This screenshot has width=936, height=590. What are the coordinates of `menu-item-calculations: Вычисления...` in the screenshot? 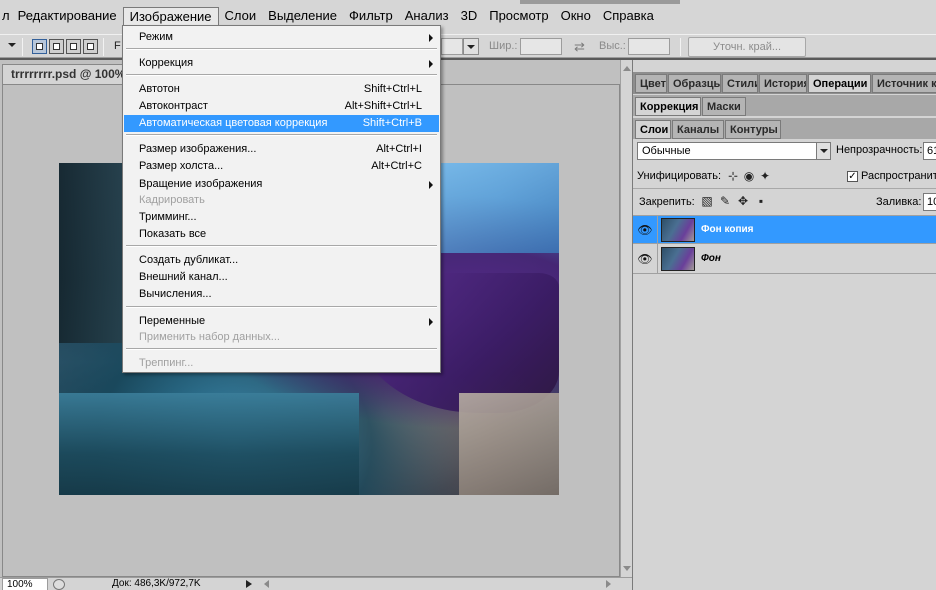 It's located at (281, 294).